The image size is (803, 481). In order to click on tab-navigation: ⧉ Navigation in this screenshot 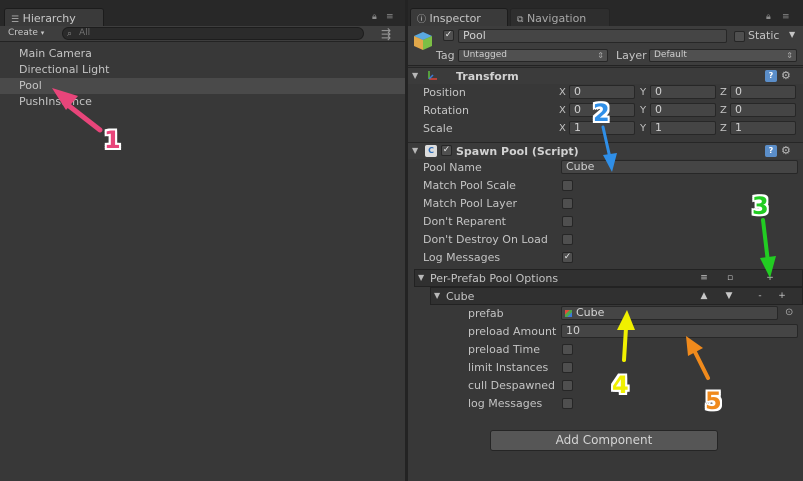, I will do `click(560, 17)`.